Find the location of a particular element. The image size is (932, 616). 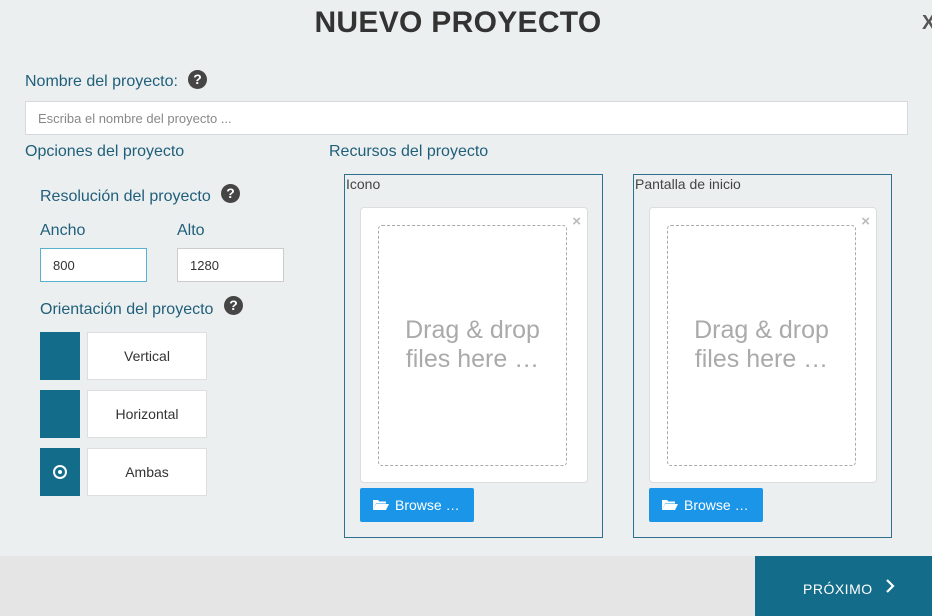

orientation-help-icon: ? is located at coordinates (233, 305).